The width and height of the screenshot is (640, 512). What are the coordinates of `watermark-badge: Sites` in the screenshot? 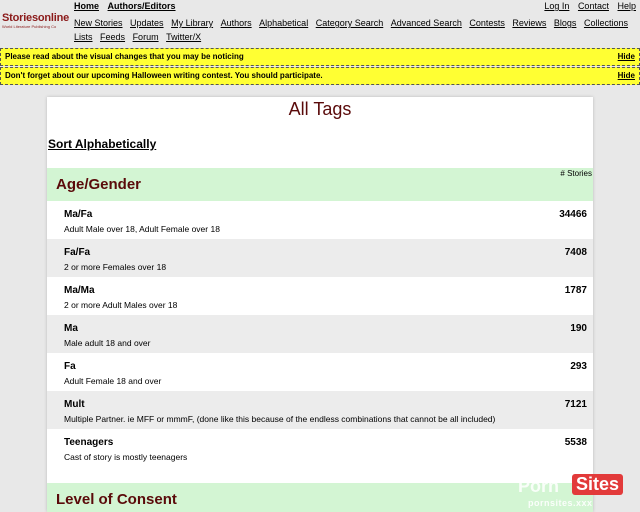 It's located at (598, 484).